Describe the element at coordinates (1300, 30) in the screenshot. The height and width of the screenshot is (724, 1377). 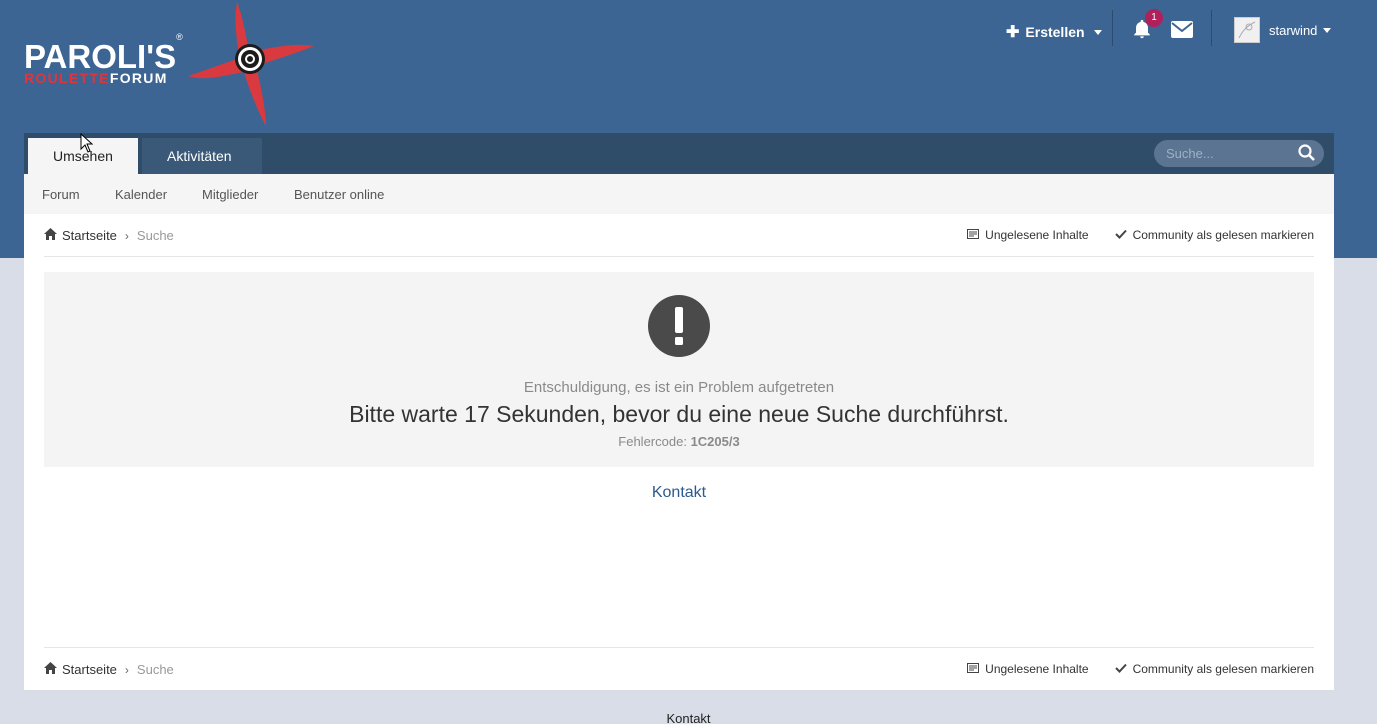
I see `user-menu: starwind` at that location.